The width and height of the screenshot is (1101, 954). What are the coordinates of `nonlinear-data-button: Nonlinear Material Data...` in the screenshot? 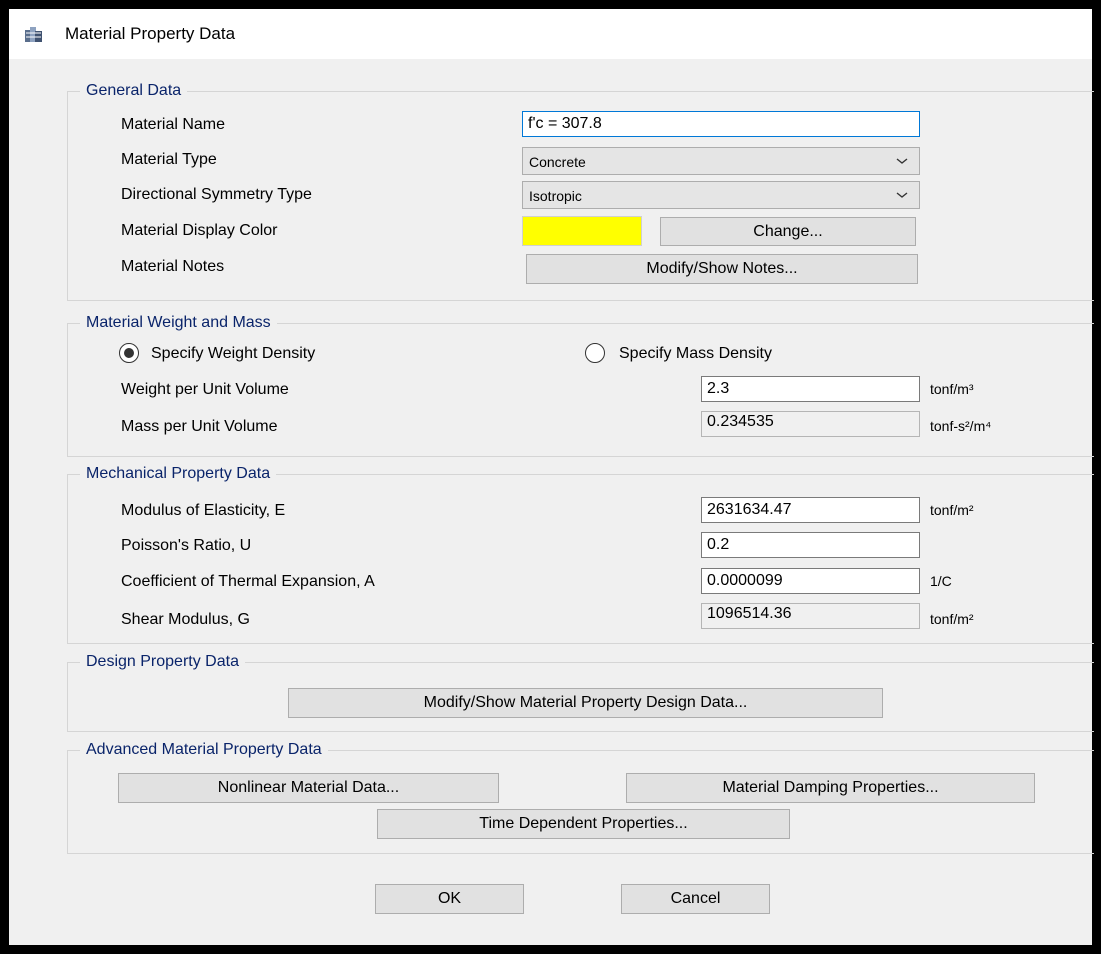 It's located at (308, 788).